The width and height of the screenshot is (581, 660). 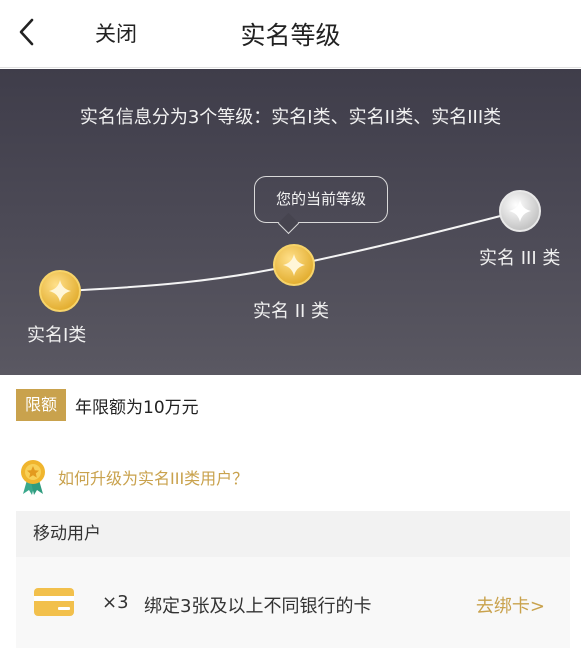 I want to click on upgrade-help-text: 如何升级为实名III类用户？, so click(x=153, y=477).